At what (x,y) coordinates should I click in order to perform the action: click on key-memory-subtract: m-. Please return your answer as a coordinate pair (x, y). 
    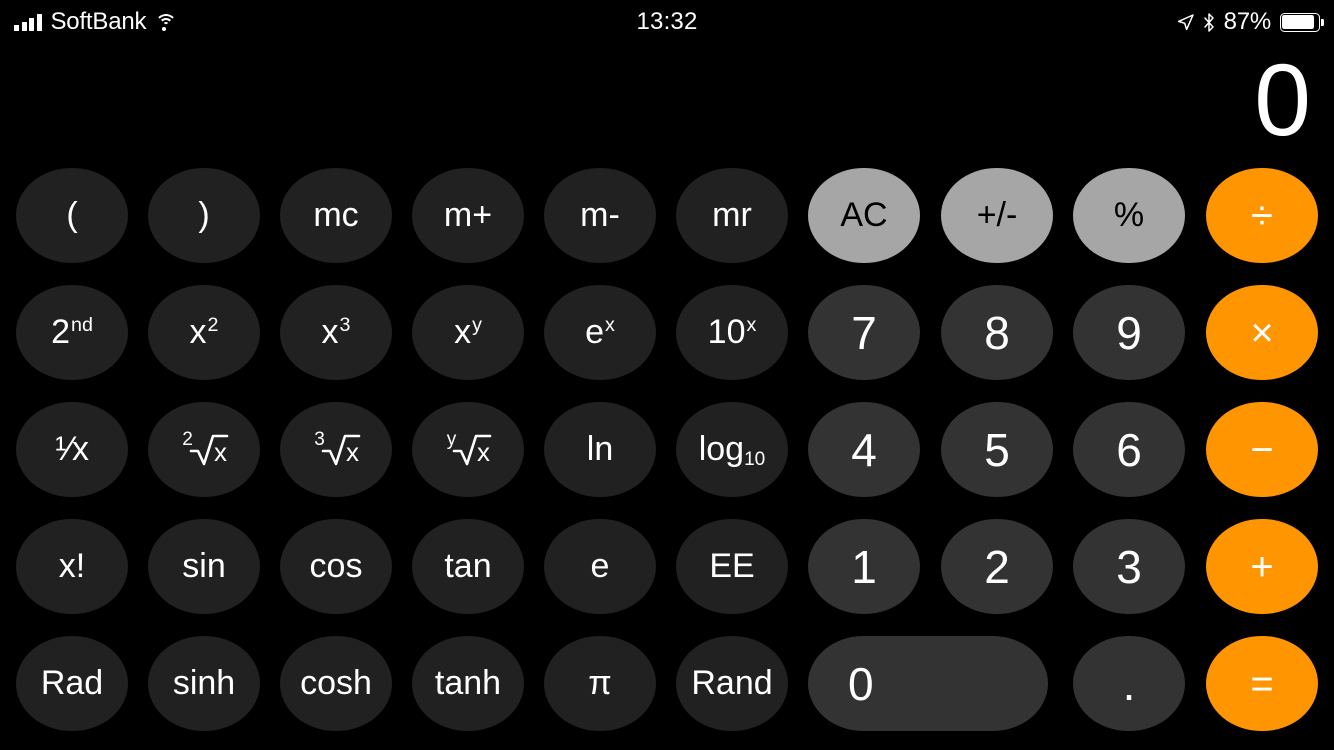
    Looking at the image, I should click on (600, 215).